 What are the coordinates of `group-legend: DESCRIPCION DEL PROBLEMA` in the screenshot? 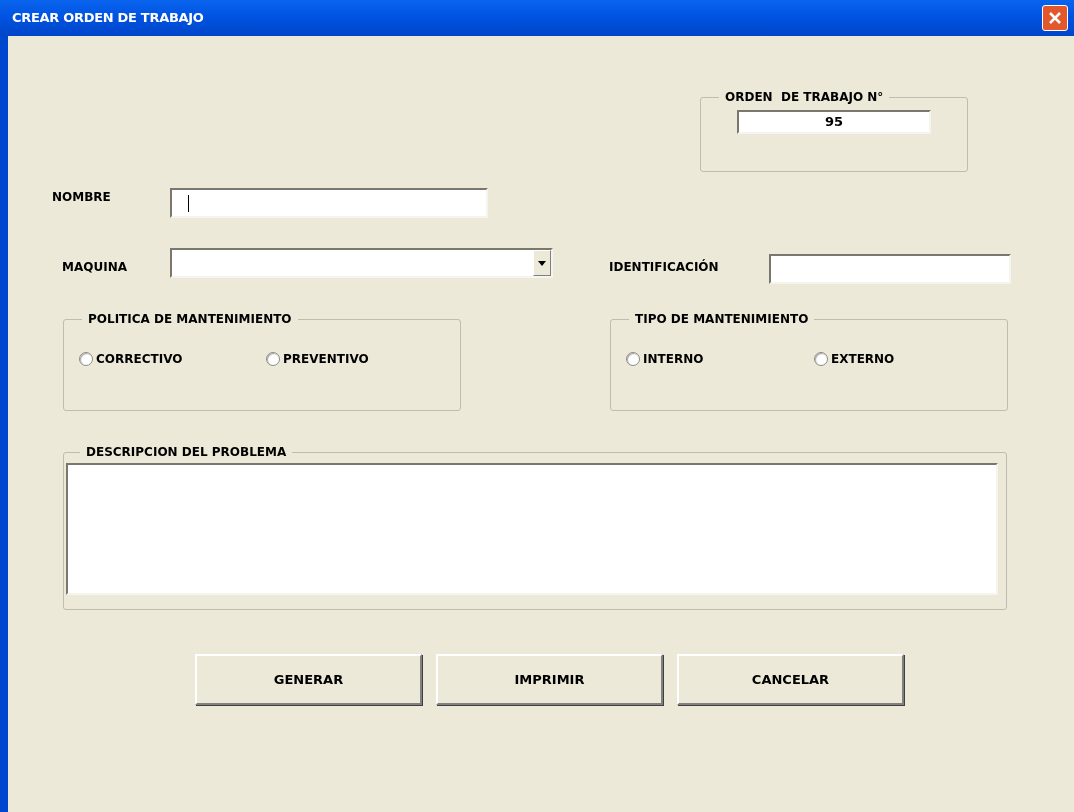 It's located at (186, 452).